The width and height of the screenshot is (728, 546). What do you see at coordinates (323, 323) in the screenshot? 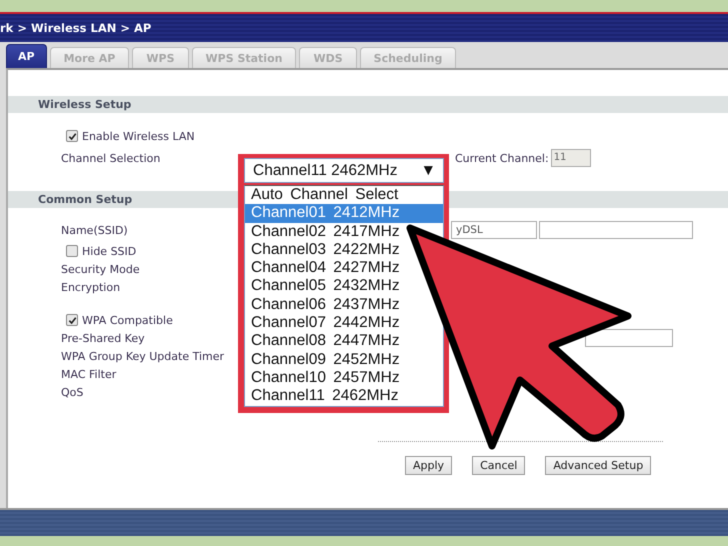
I see `dropdown-option: Channel07 2442MHz` at bounding box center [323, 323].